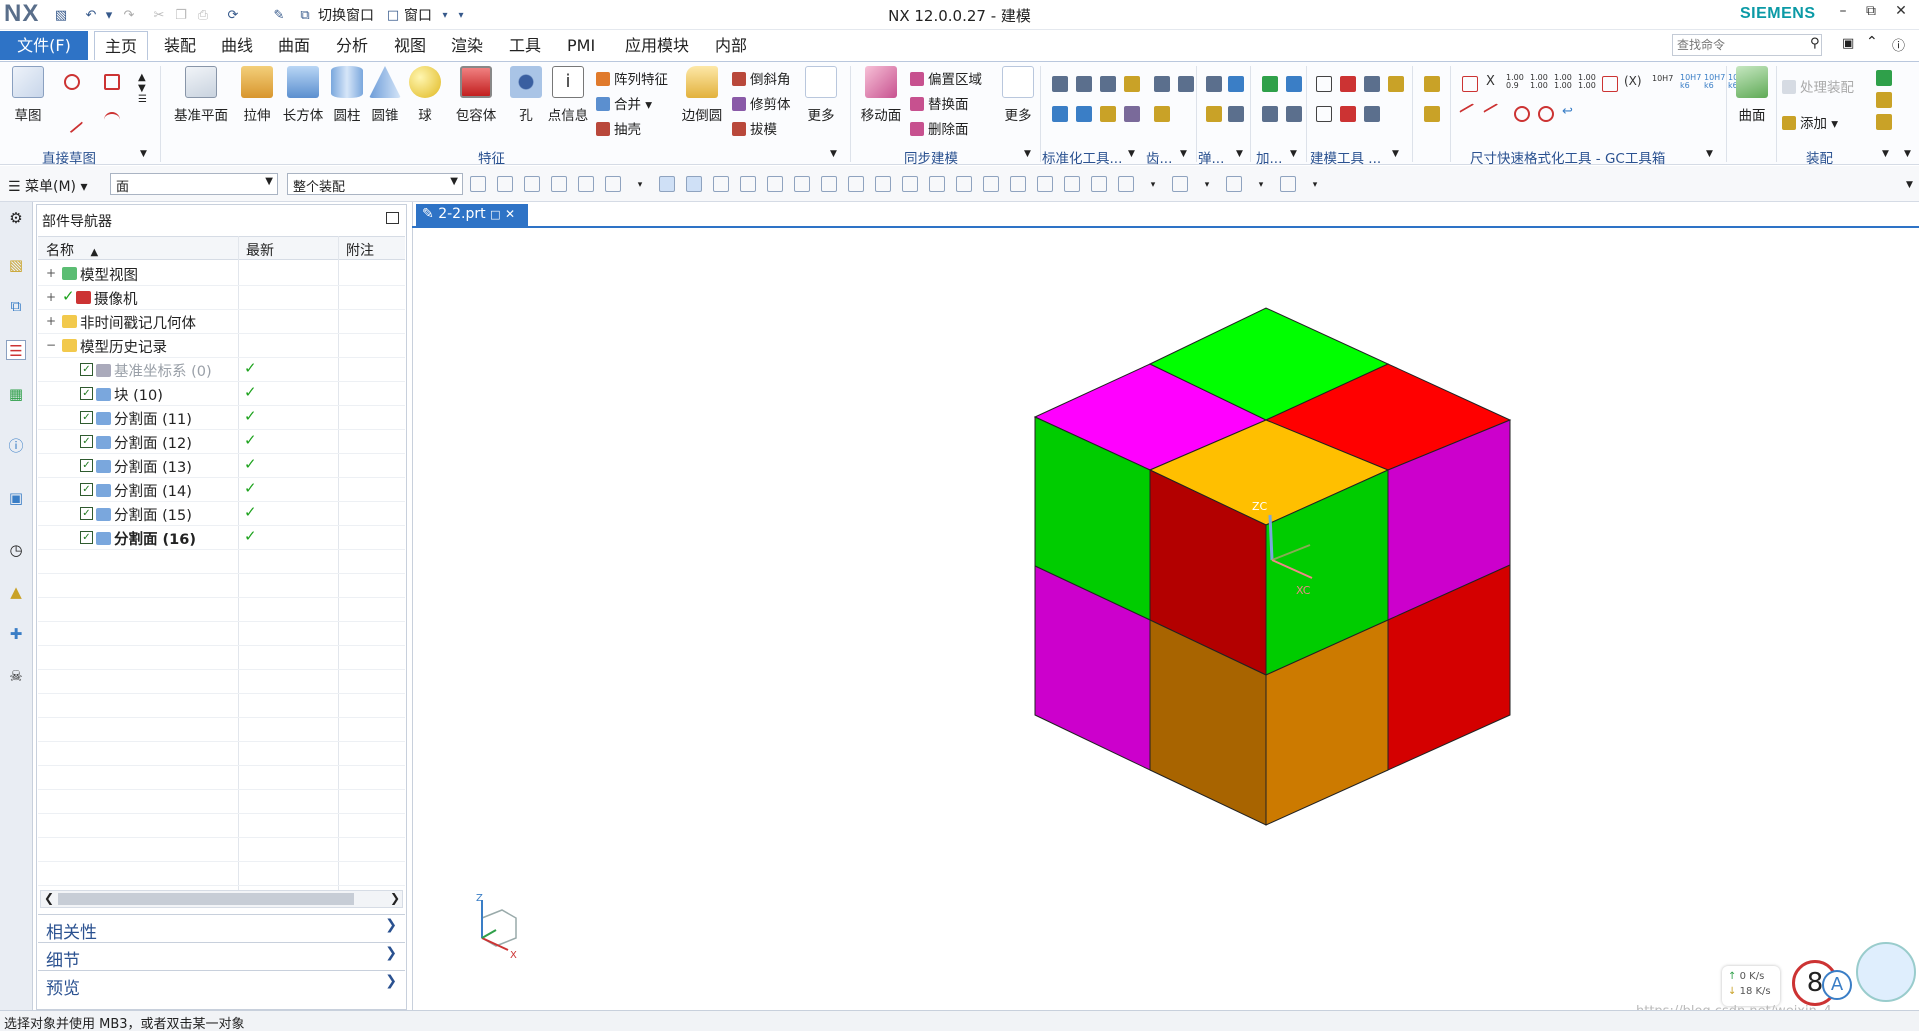 This screenshot has height=1032, width=1919. I want to click on assistant-avatar, so click(1886, 972).